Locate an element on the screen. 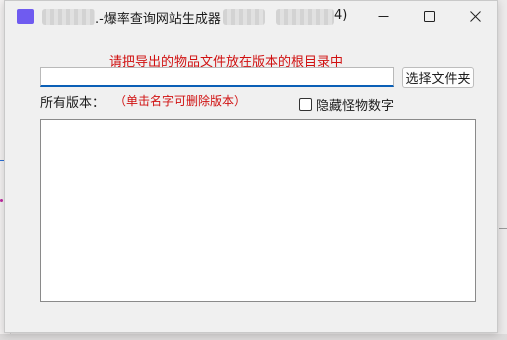  hide-monster-numbers-checkbox: 隐藏怪物数字 is located at coordinates (346, 104).